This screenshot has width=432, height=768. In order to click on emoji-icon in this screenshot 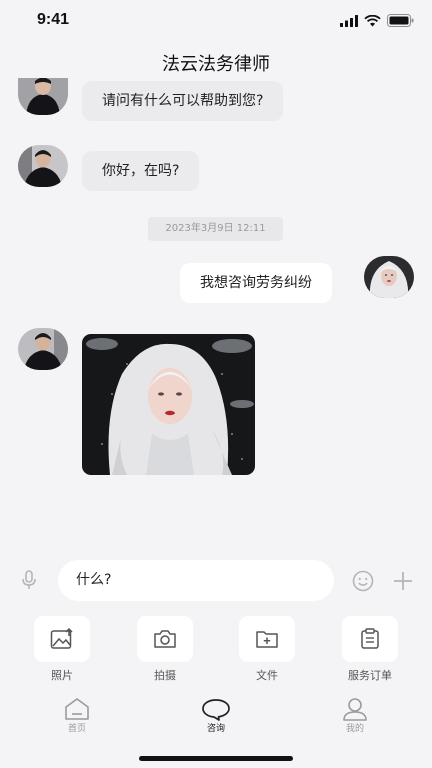, I will do `click(363, 581)`.